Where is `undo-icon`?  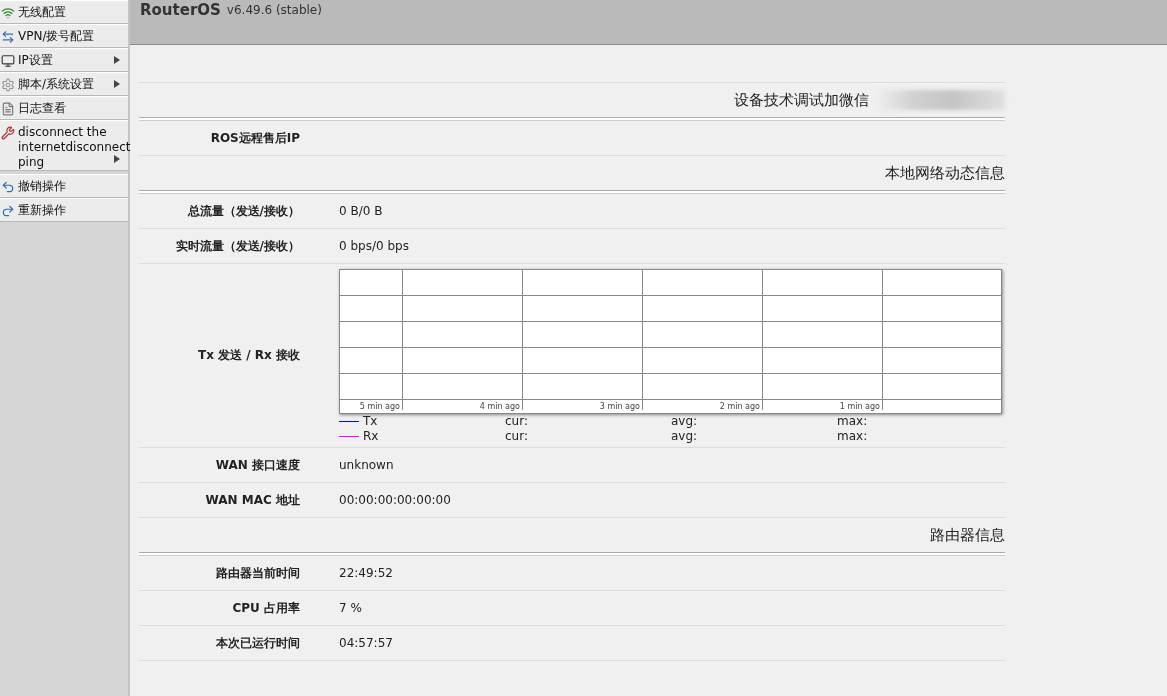
undo-icon is located at coordinates (8, 187).